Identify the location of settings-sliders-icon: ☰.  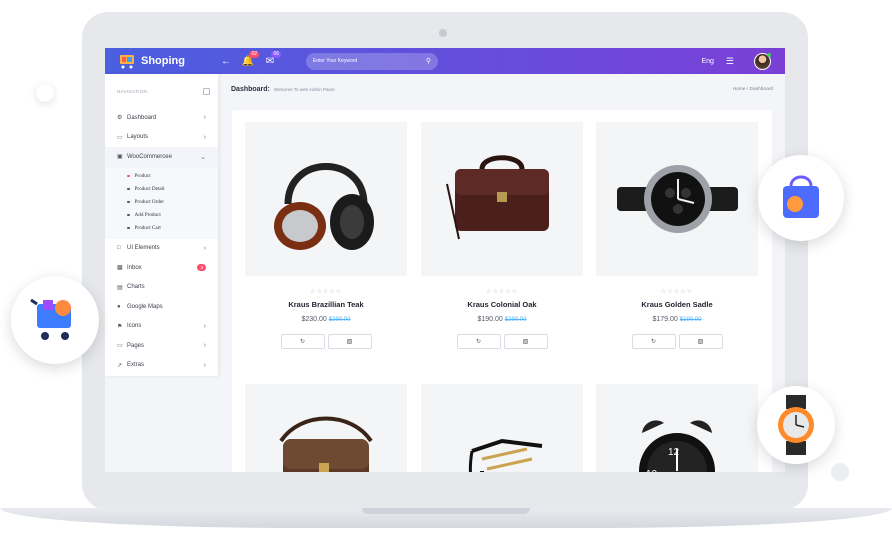
(730, 61).